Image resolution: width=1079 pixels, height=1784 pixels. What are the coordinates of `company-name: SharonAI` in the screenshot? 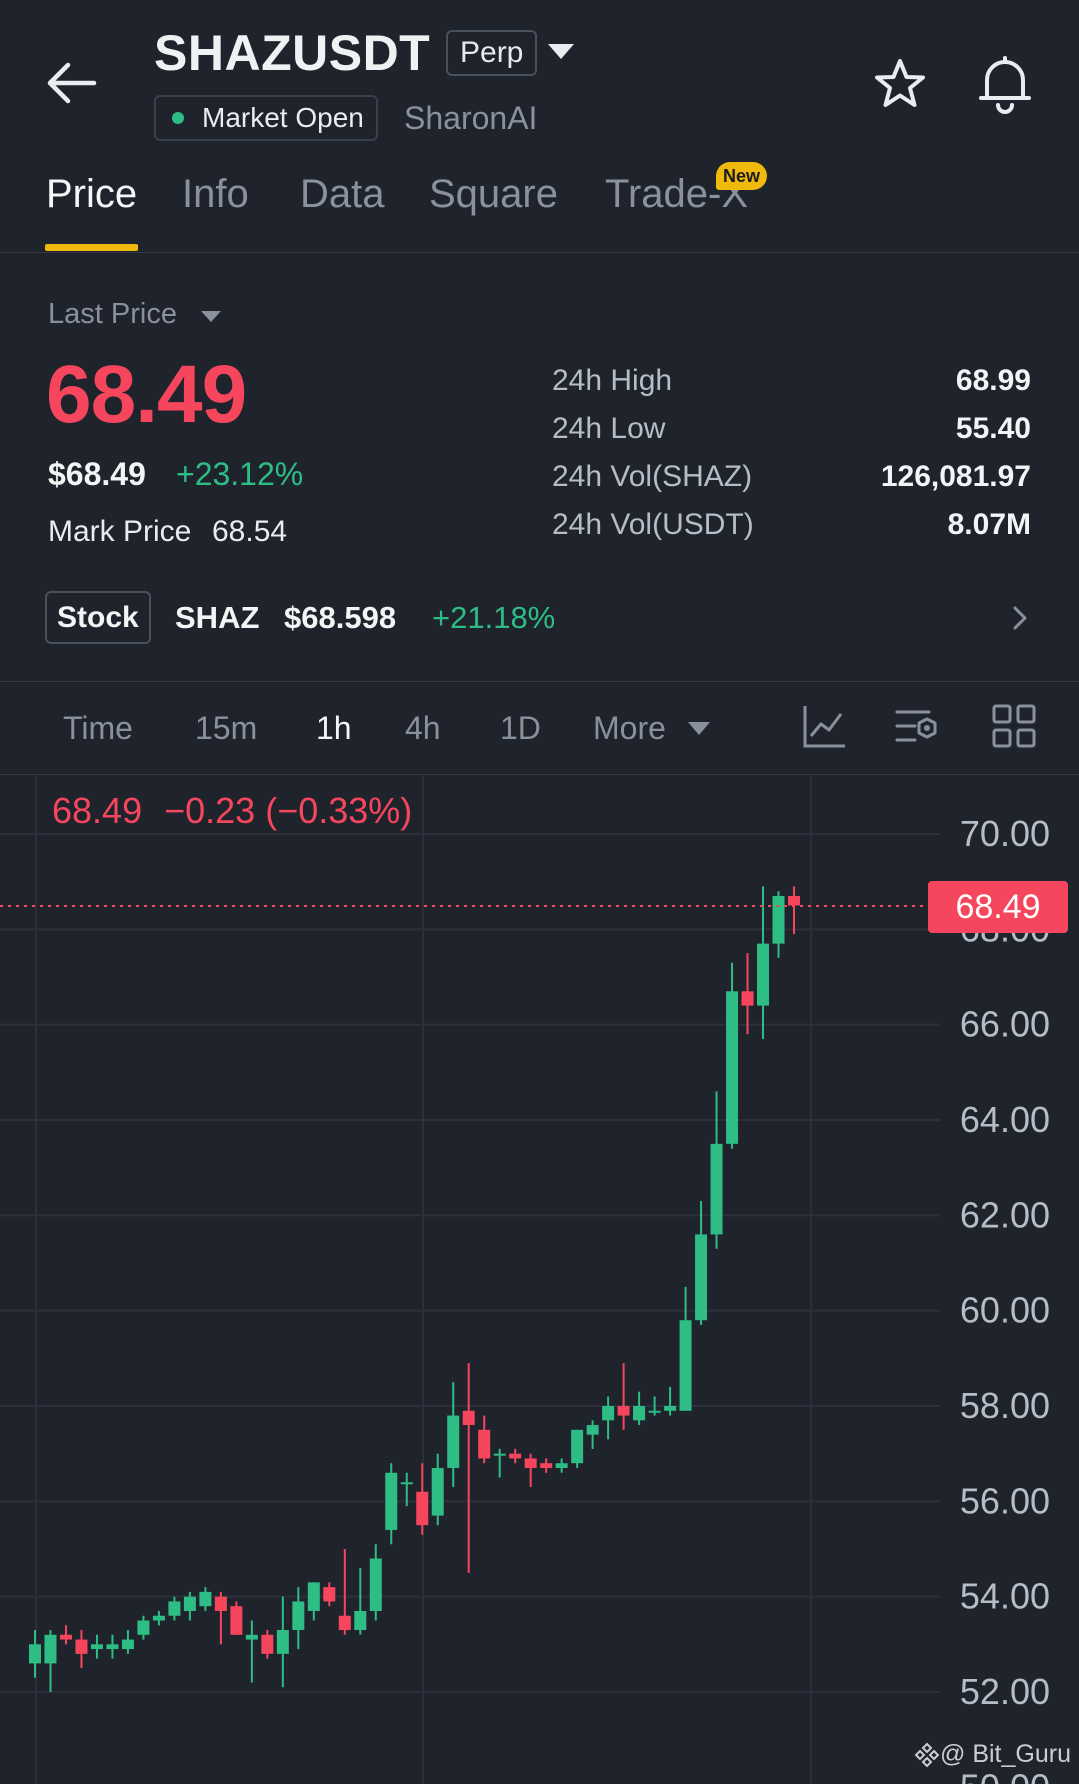 It's located at (471, 118).